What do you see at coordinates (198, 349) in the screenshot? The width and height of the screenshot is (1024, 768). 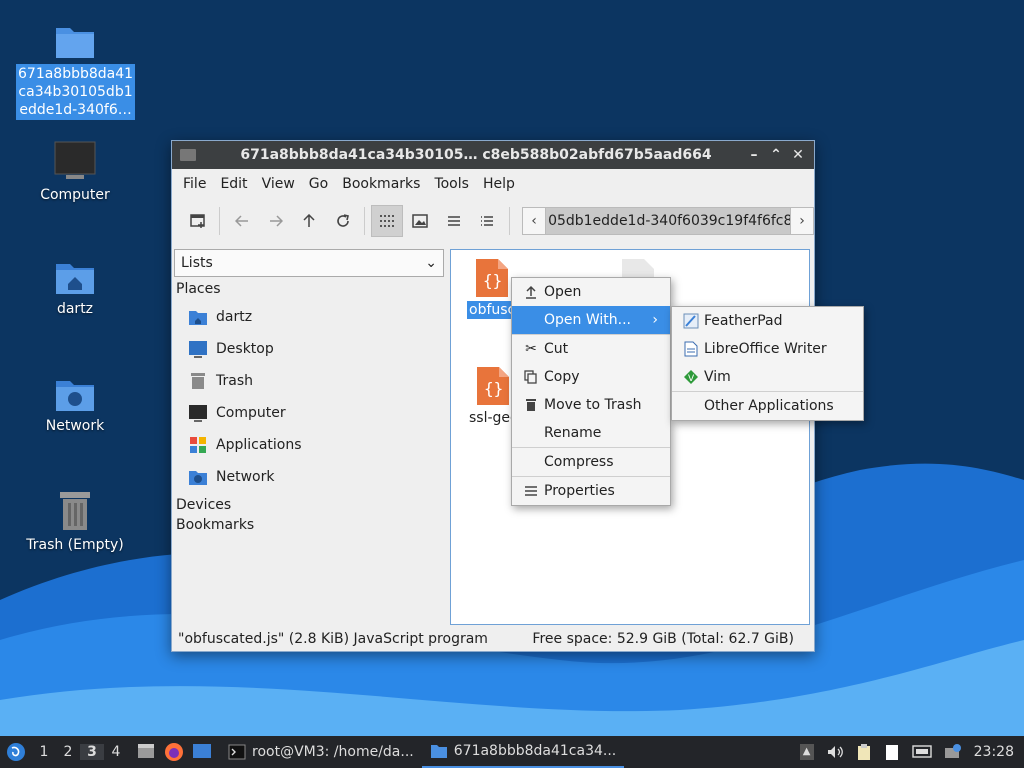 I see `desktop-icon` at bounding box center [198, 349].